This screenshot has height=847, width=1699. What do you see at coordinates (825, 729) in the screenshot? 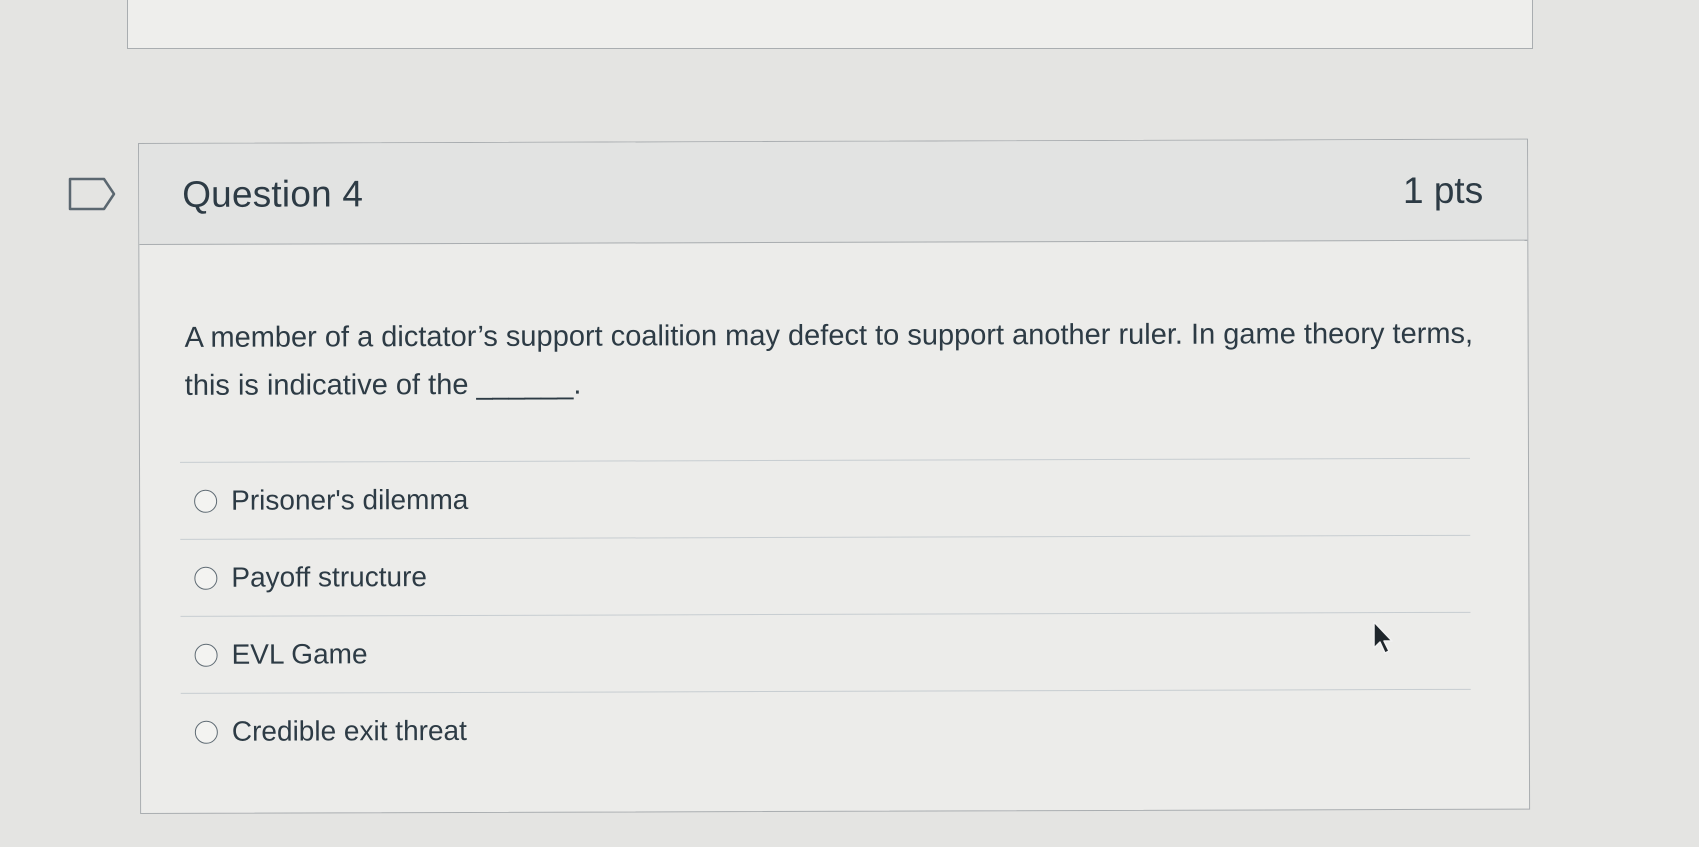
I see `answer-option-credible-exit-threat: Credible exit threat` at bounding box center [825, 729].